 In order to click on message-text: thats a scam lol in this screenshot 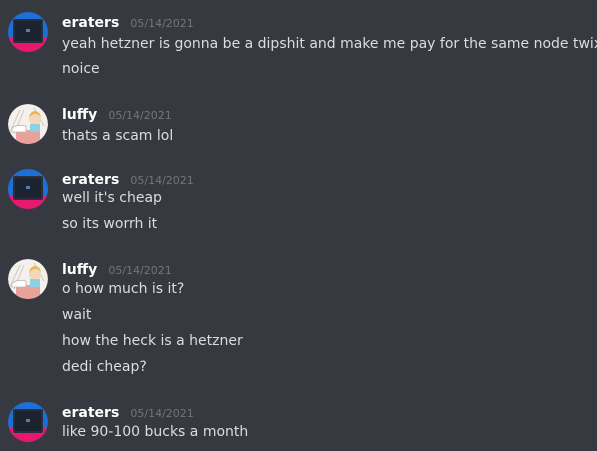, I will do `click(118, 136)`.